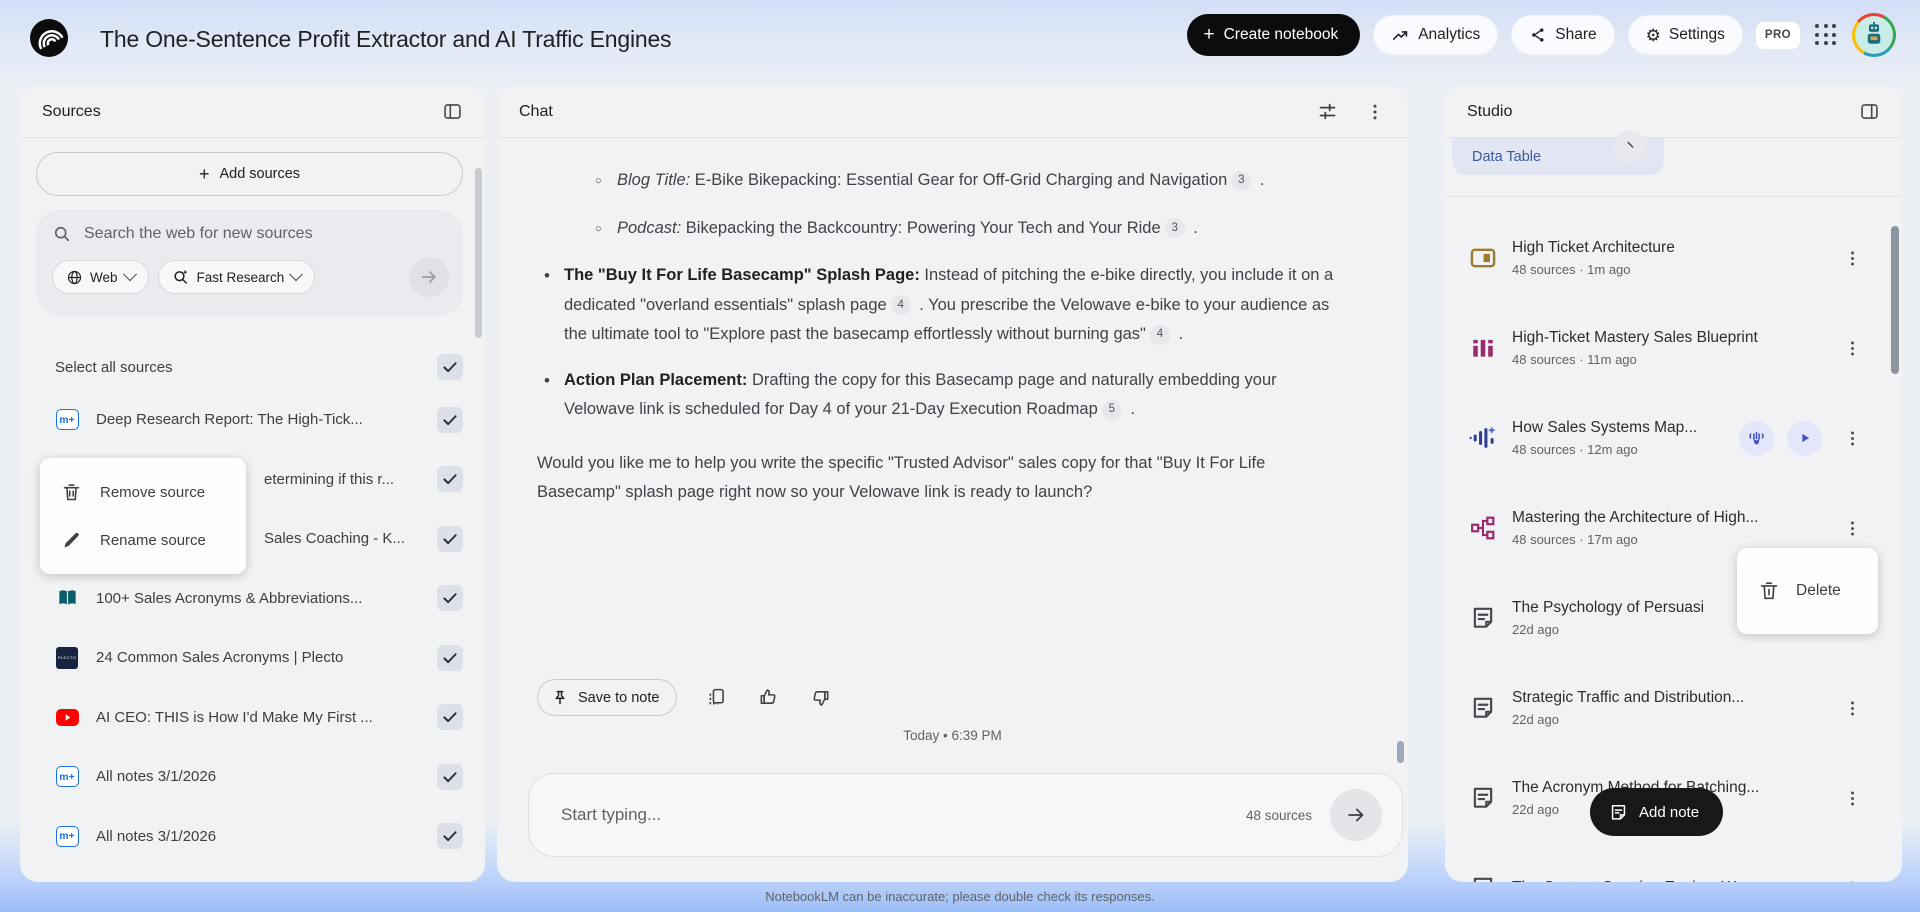  I want to click on notebooklm-logo-icon, so click(49, 38).